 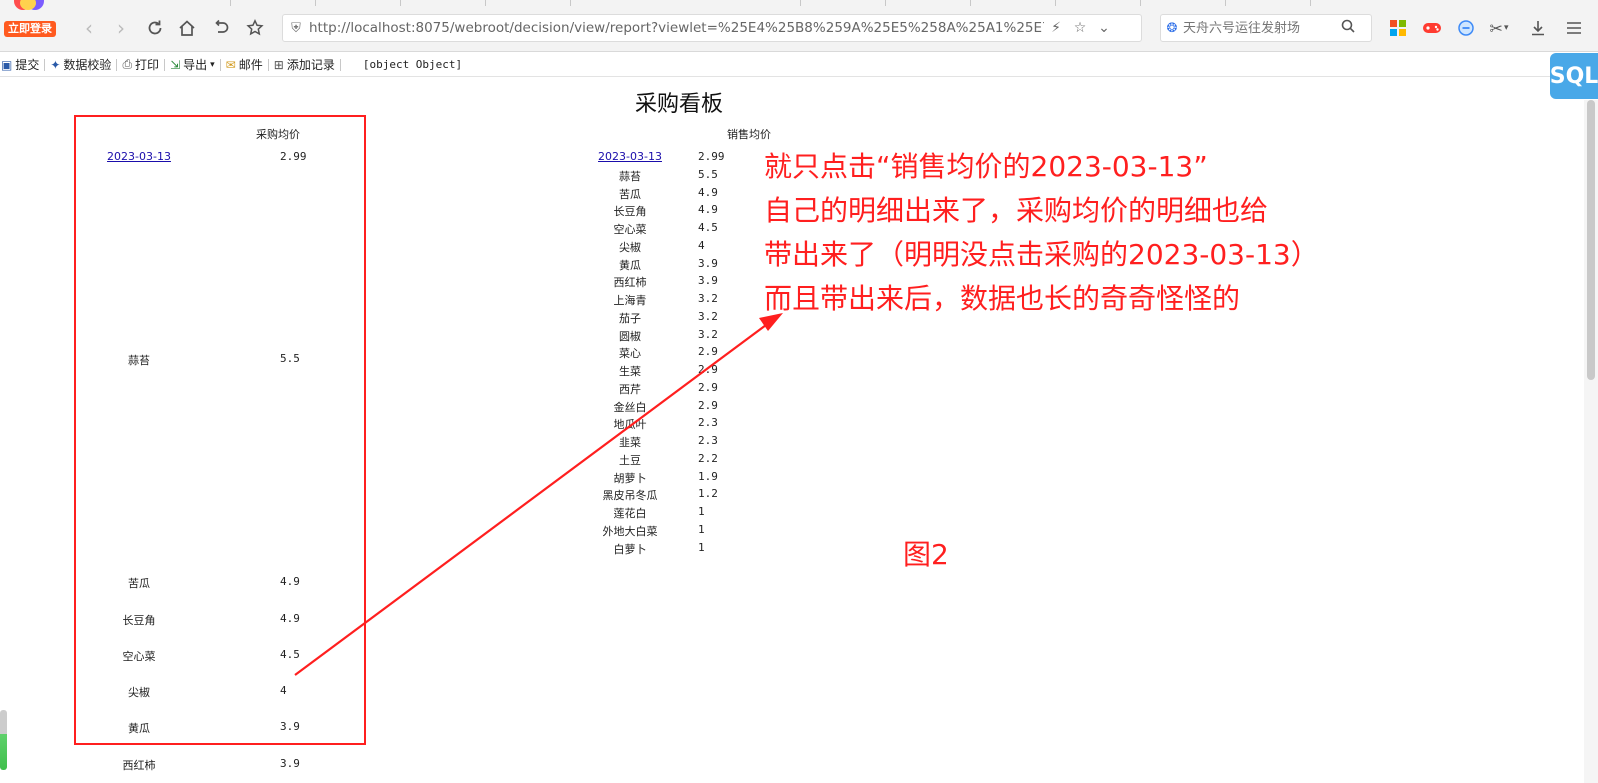 What do you see at coordinates (87, 65) in the screenshot?
I see `validate-label: 数据校验` at bounding box center [87, 65].